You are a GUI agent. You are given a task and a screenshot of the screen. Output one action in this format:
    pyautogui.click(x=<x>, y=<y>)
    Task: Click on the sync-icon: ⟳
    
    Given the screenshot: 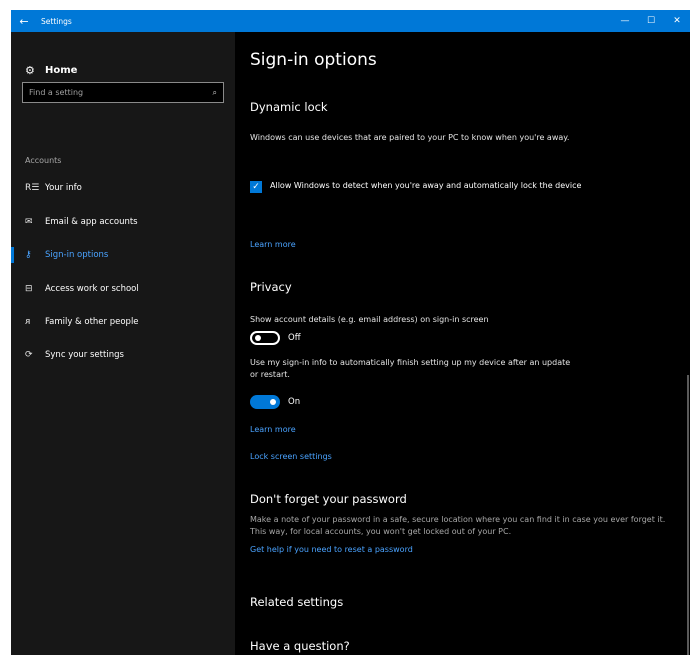 What is the action you would take?
    pyautogui.click(x=29, y=355)
    